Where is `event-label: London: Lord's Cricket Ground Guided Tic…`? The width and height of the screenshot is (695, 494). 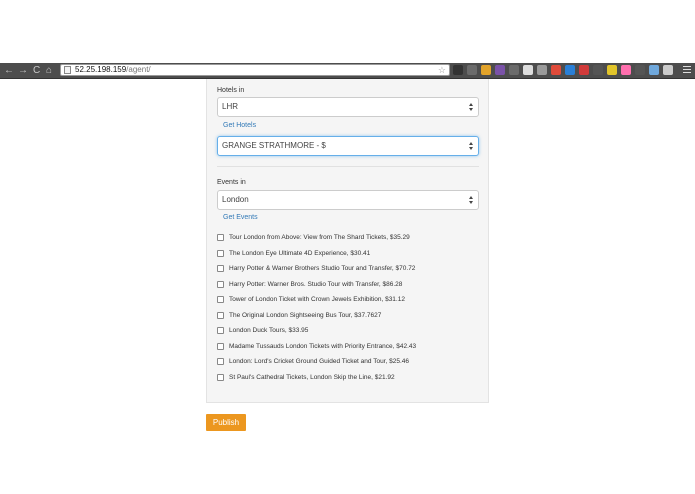 event-label: London: Lord's Cricket Ground Guided Tic… is located at coordinates (319, 362).